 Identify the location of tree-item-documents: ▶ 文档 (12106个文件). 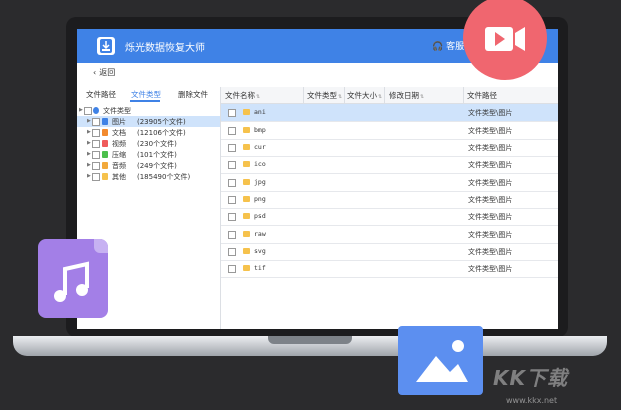
(148, 132).